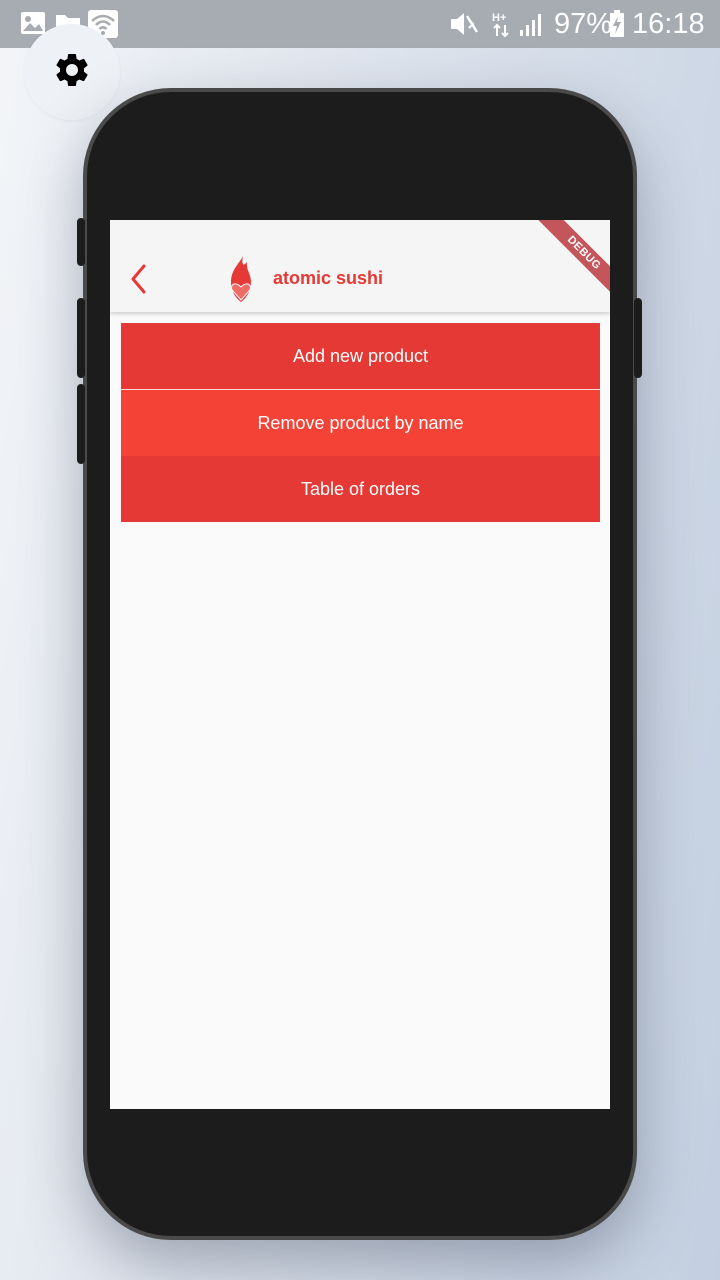 This screenshot has height=1280, width=720. I want to click on svg-text: H+, so click(499, 18).